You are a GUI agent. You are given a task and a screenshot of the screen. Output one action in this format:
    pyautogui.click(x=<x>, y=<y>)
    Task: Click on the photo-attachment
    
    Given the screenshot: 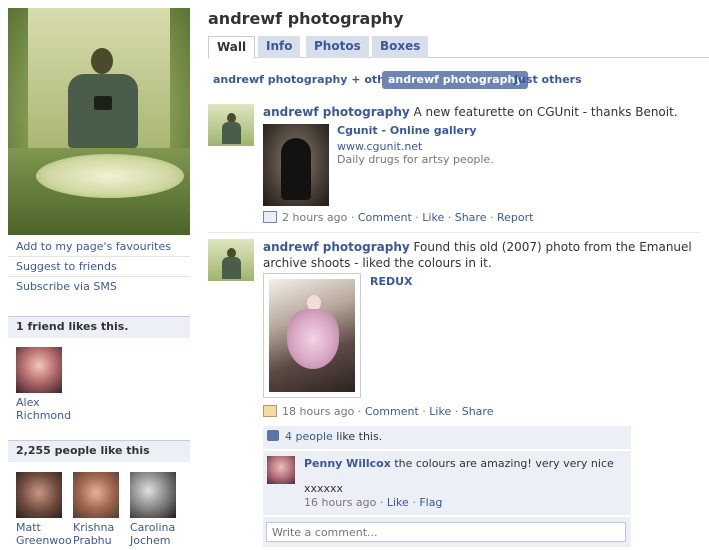 What is the action you would take?
    pyautogui.click(x=312, y=335)
    